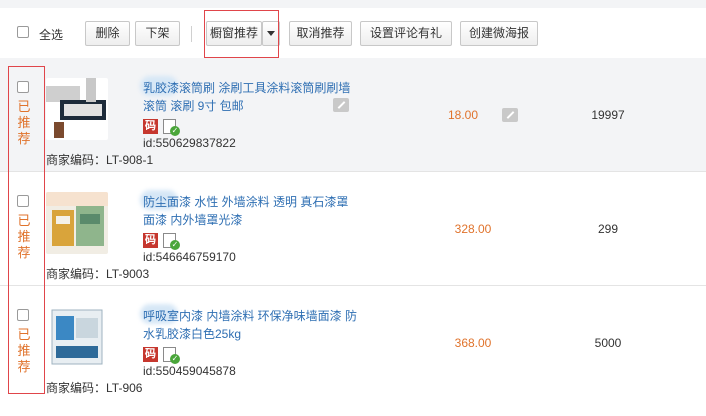  What do you see at coordinates (98, 274) in the screenshot?
I see `merchant-code: 商家编码：LT-9003` at bounding box center [98, 274].